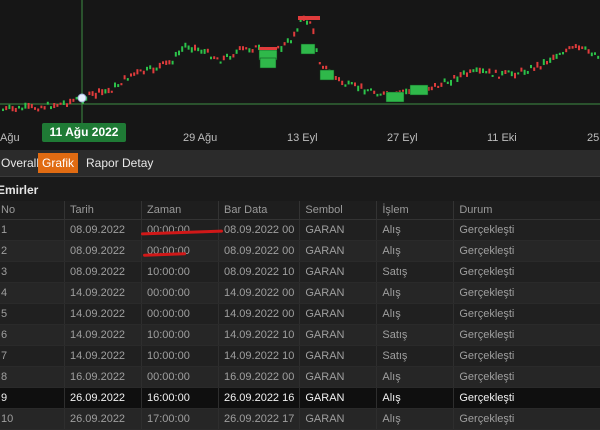 This screenshot has height=430, width=600. I want to click on cell-no: 9, so click(32, 398).